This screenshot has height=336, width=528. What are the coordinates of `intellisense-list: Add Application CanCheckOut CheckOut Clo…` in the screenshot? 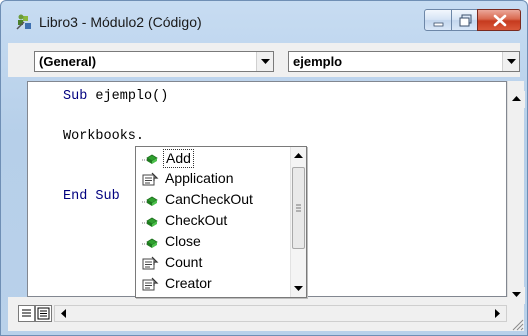 It's located at (221, 222).